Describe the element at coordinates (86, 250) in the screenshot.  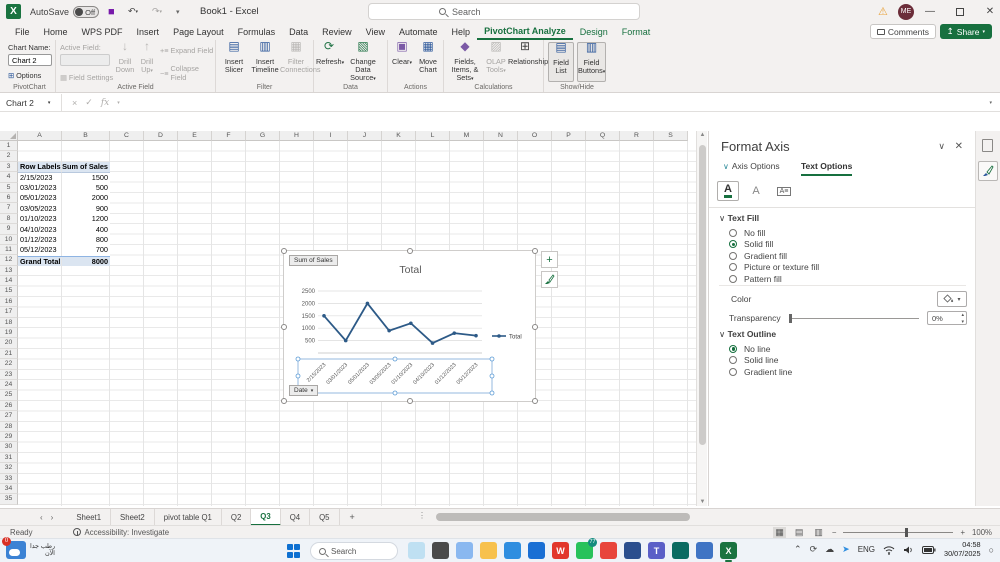
I see `pivot-cell: 700` at that location.